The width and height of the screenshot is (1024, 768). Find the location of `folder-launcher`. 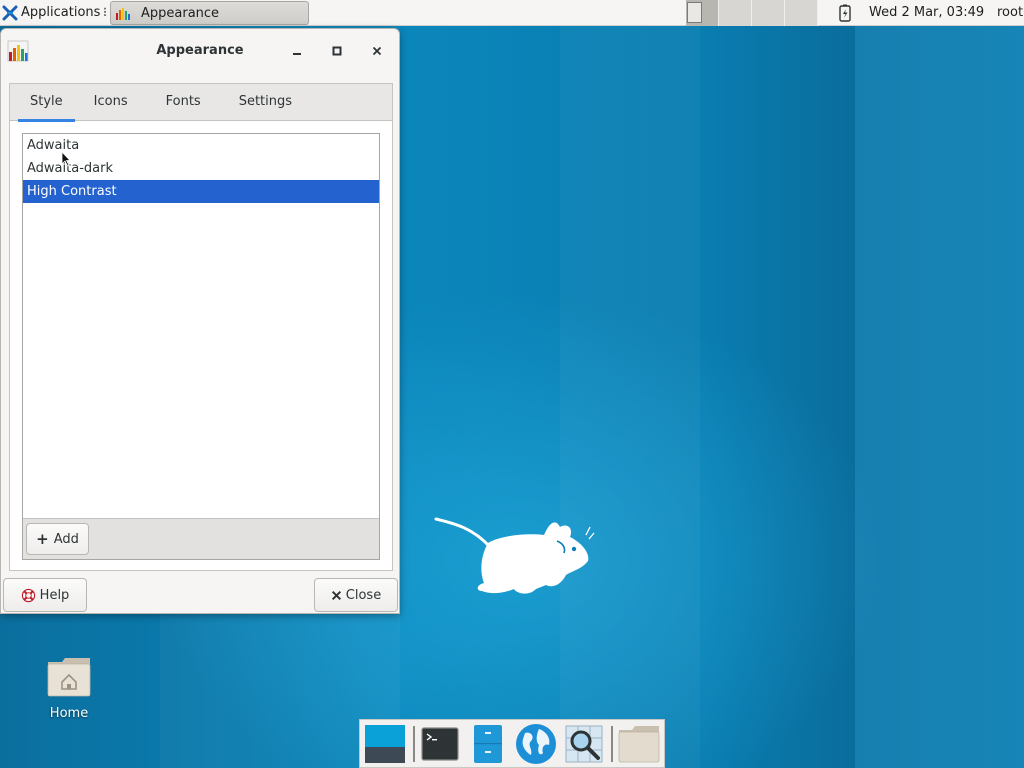

folder-launcher is located at coordinates (639, 744).